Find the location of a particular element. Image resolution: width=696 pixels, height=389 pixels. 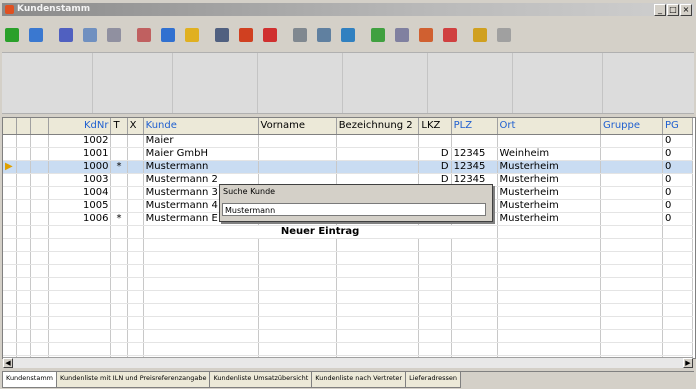

document-button is located at coordinates (402, 35).